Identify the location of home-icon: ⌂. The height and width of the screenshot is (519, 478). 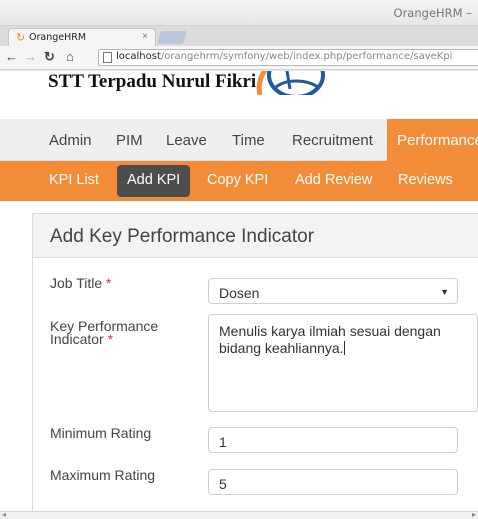
(70, 57).